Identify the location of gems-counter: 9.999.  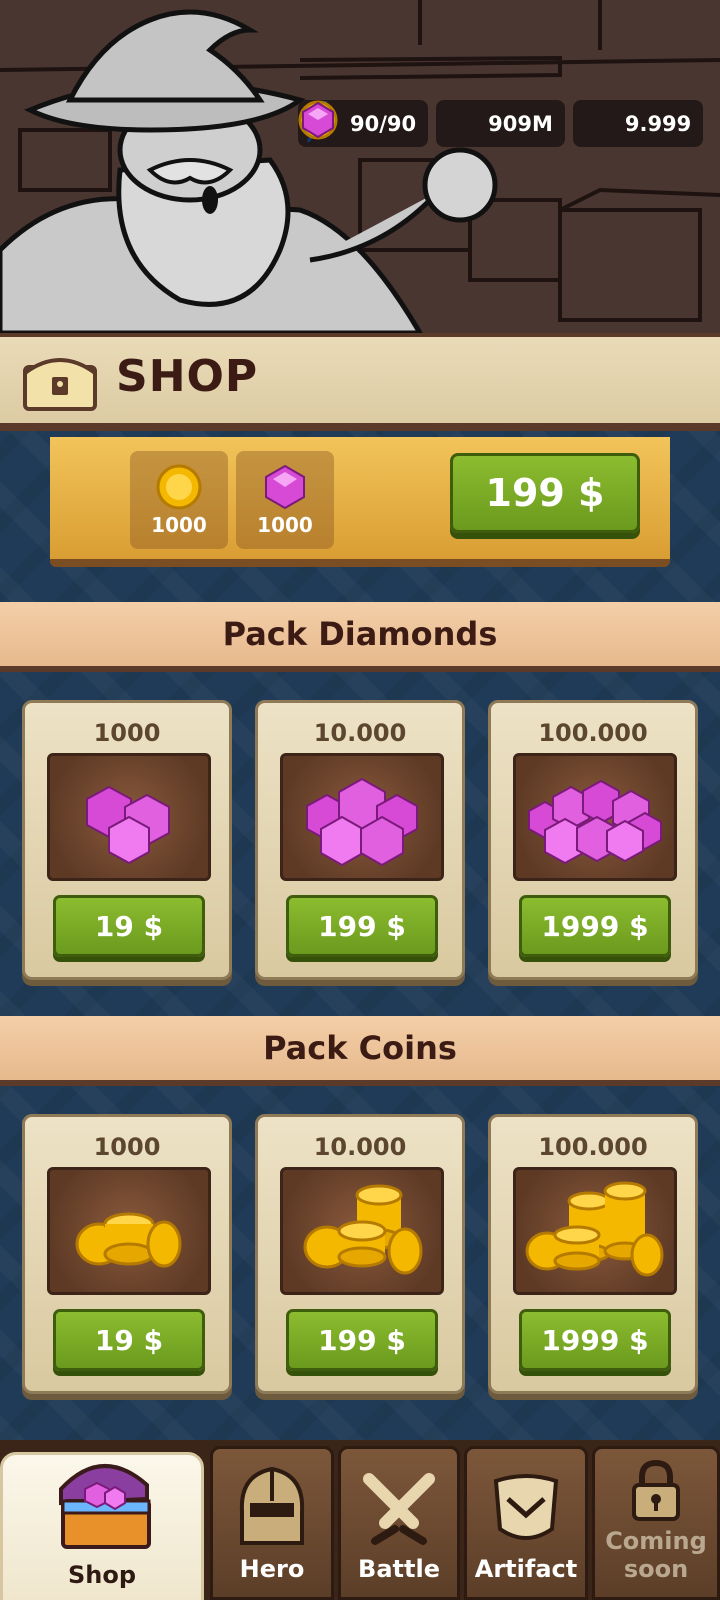
(503, 123).